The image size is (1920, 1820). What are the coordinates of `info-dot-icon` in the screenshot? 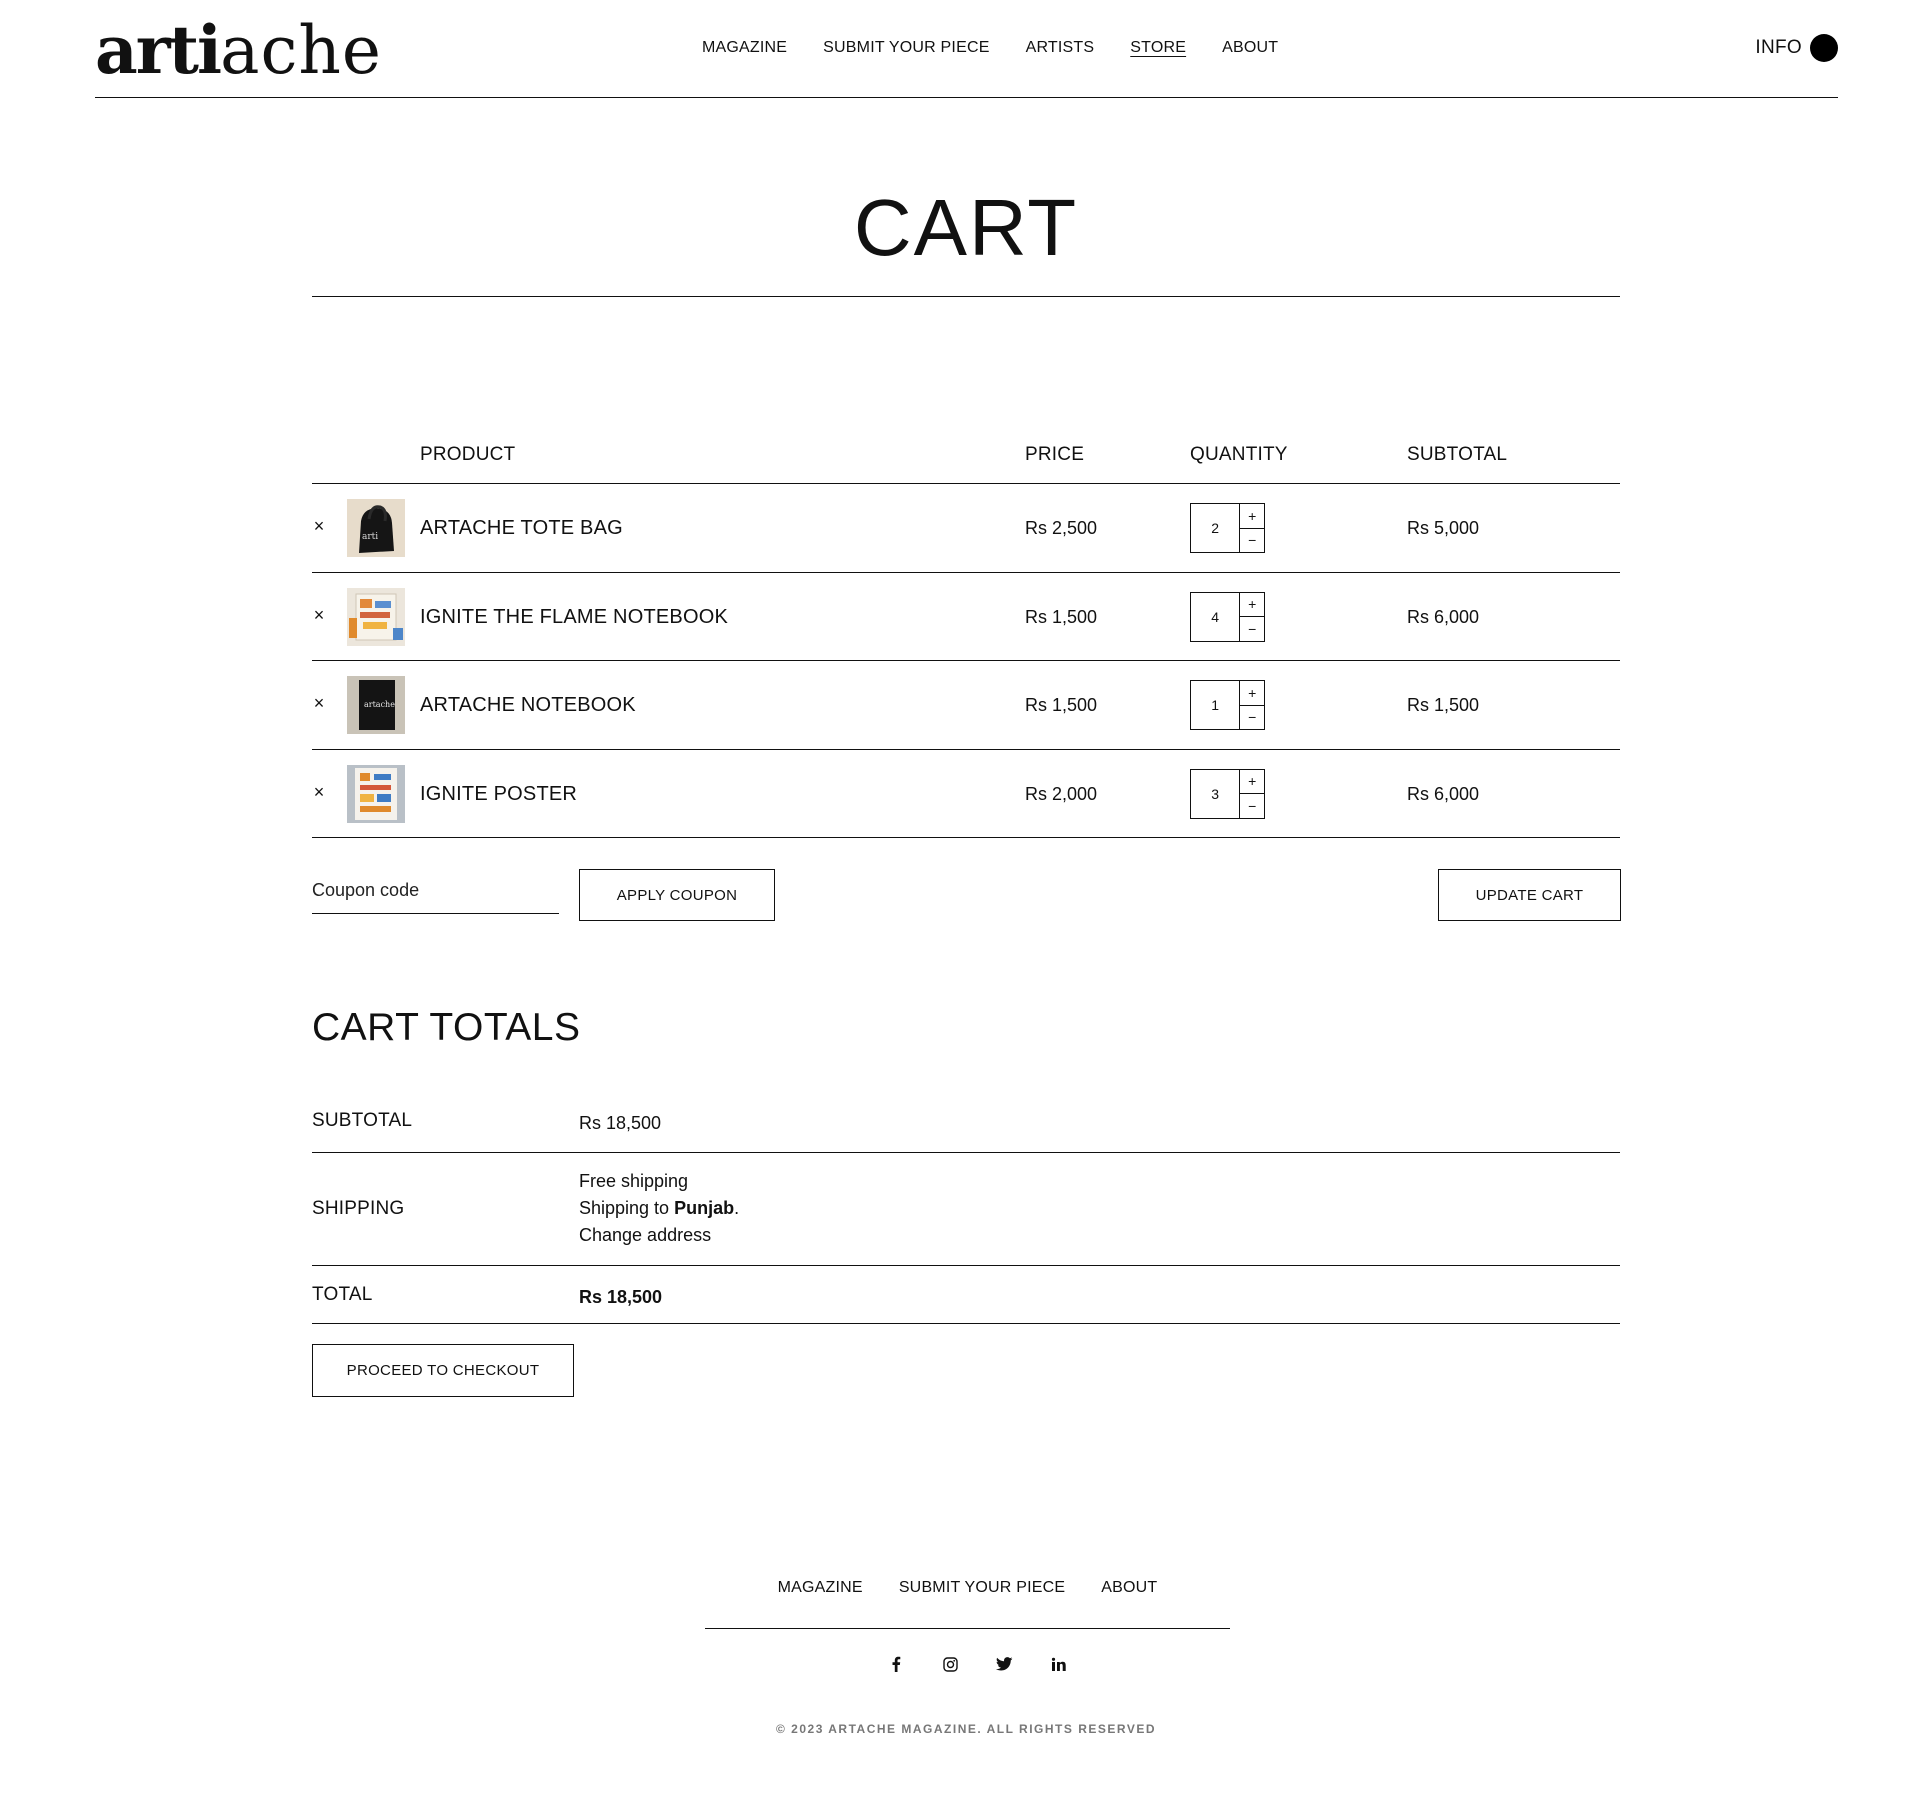 It's located at (1824, 48).